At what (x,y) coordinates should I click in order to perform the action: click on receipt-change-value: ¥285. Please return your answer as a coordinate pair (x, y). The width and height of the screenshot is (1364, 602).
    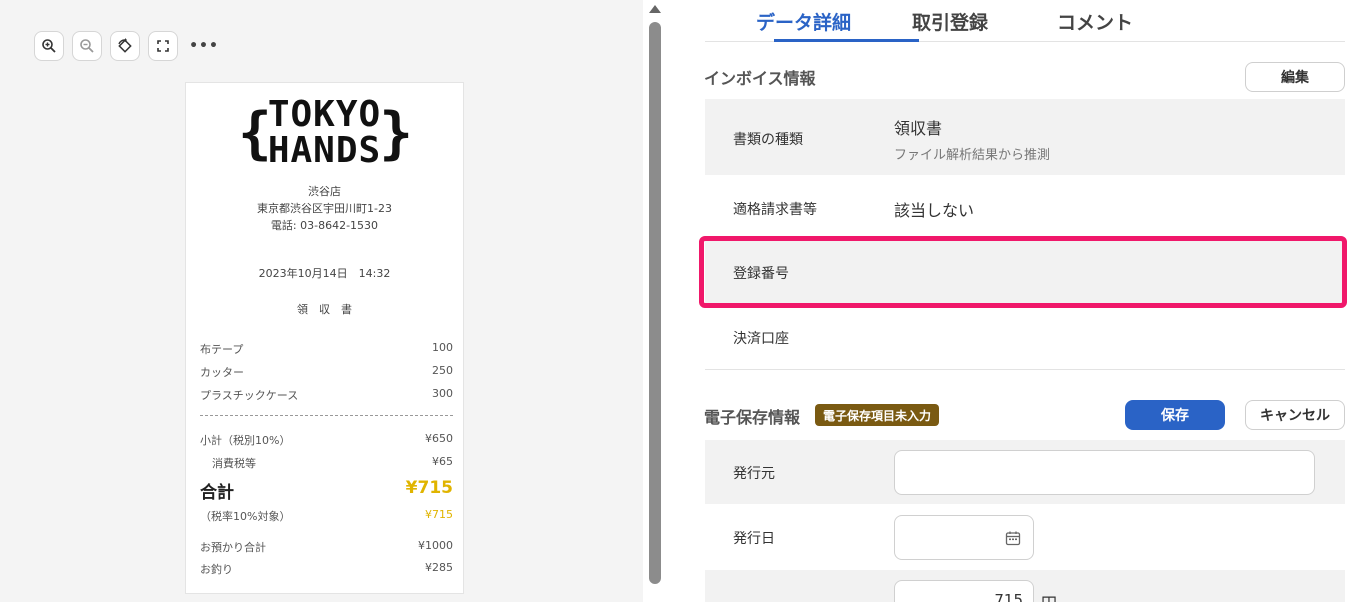
    Looking at the image, I should click on (439, 567).